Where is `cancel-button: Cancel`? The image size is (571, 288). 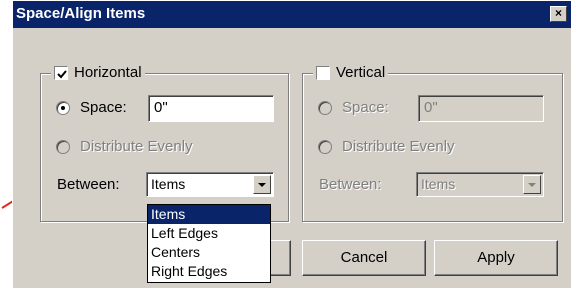
cancel-button: Cancel is located at coordinates (364, 258).